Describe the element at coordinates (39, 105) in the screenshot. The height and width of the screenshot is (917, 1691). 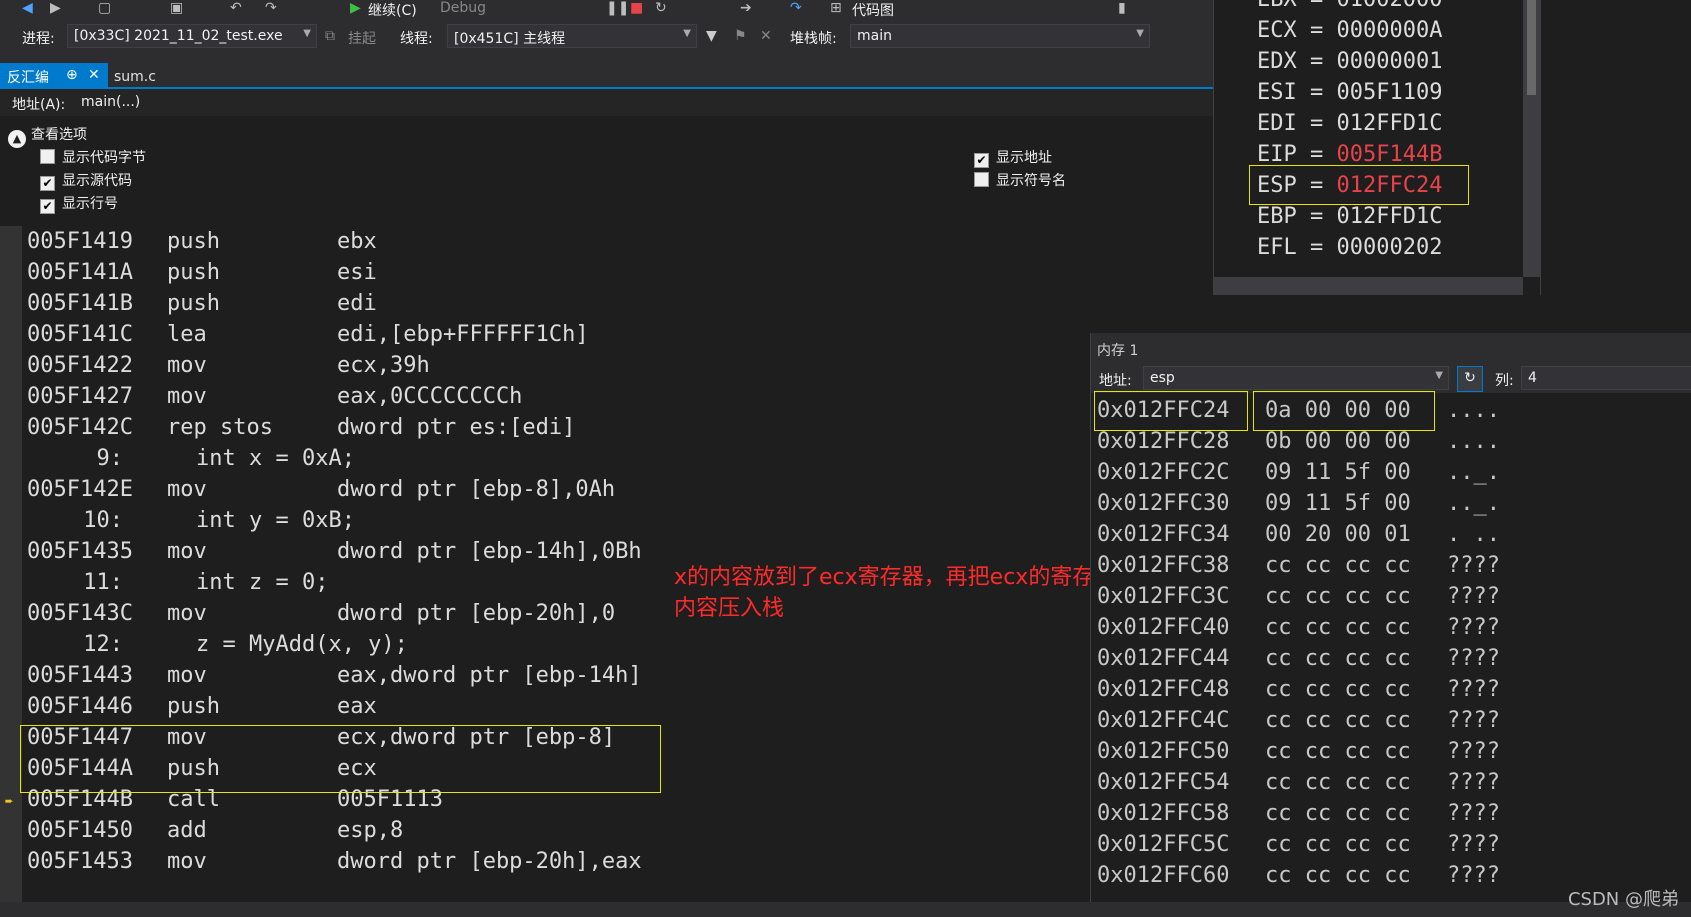
I see `address-label: 地址(A):` at that location.